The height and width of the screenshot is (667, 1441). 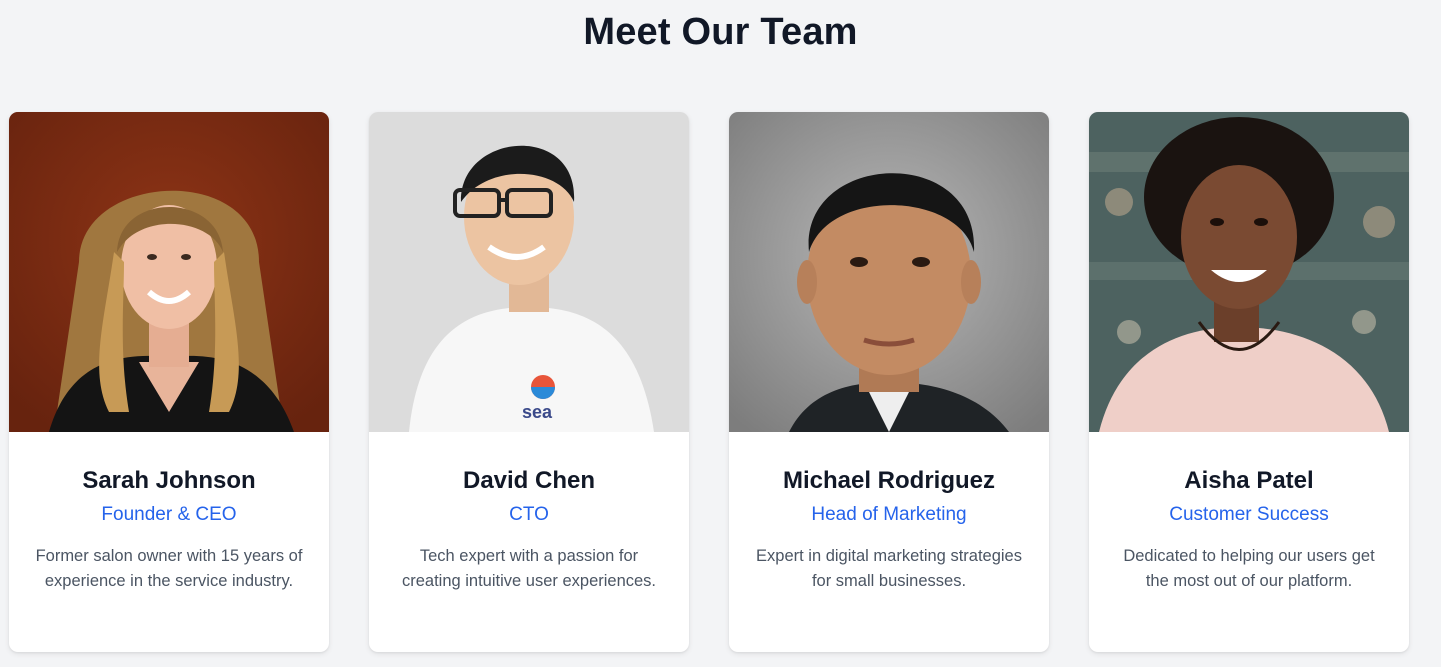 What do you see at coordinates (169, 480) in the screenshot?
I see `member-name: Sarah Johnson` at bounding box center [169, 480].